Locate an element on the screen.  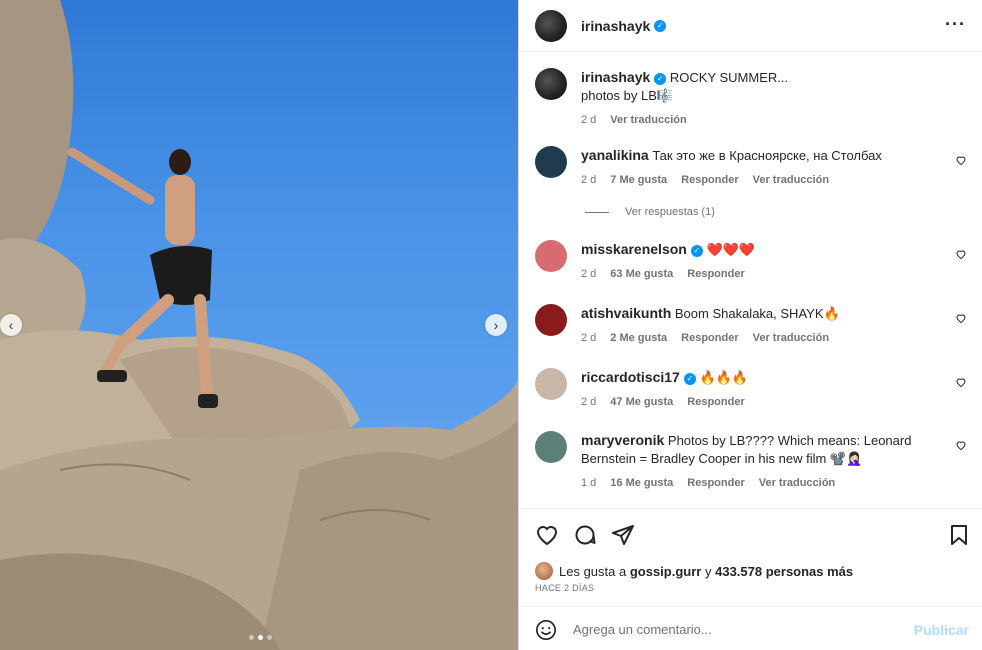
comment-likes: 2 Me gusta is located at coordinates (638, 338).